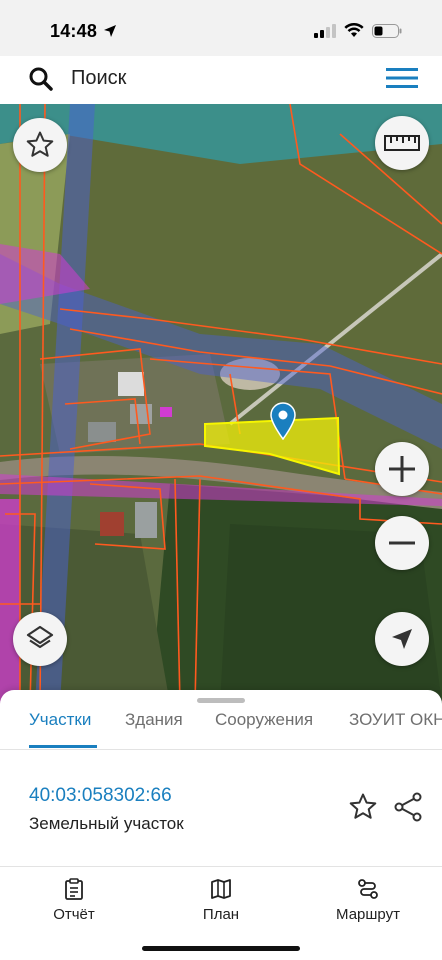 The height and width of the screenshot is (960, 442). Describe the element at coordinates (368, 889) in the screenshot. I see `route-icon` at that location.